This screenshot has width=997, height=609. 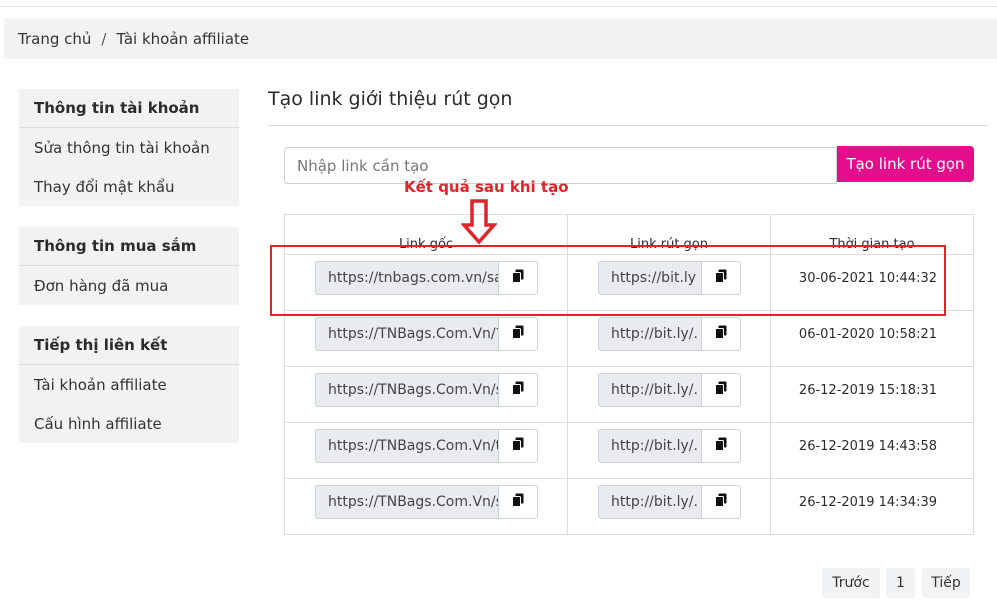 I want to click on breadcrumb-current: Tài khoản affiliate, so click(x=183, y=39).